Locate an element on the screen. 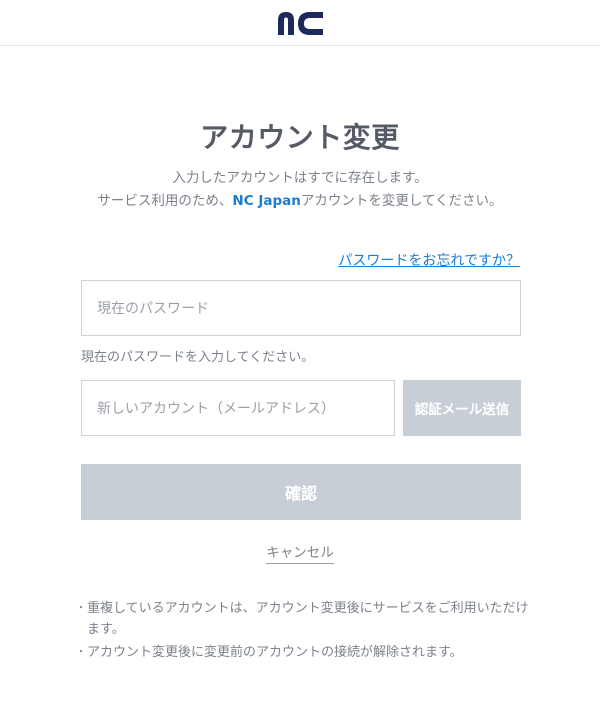 The width and height of the screenshot is (600, 725). current-password-placeholder: 現在のパスワード is located at coordinates (153, 309).